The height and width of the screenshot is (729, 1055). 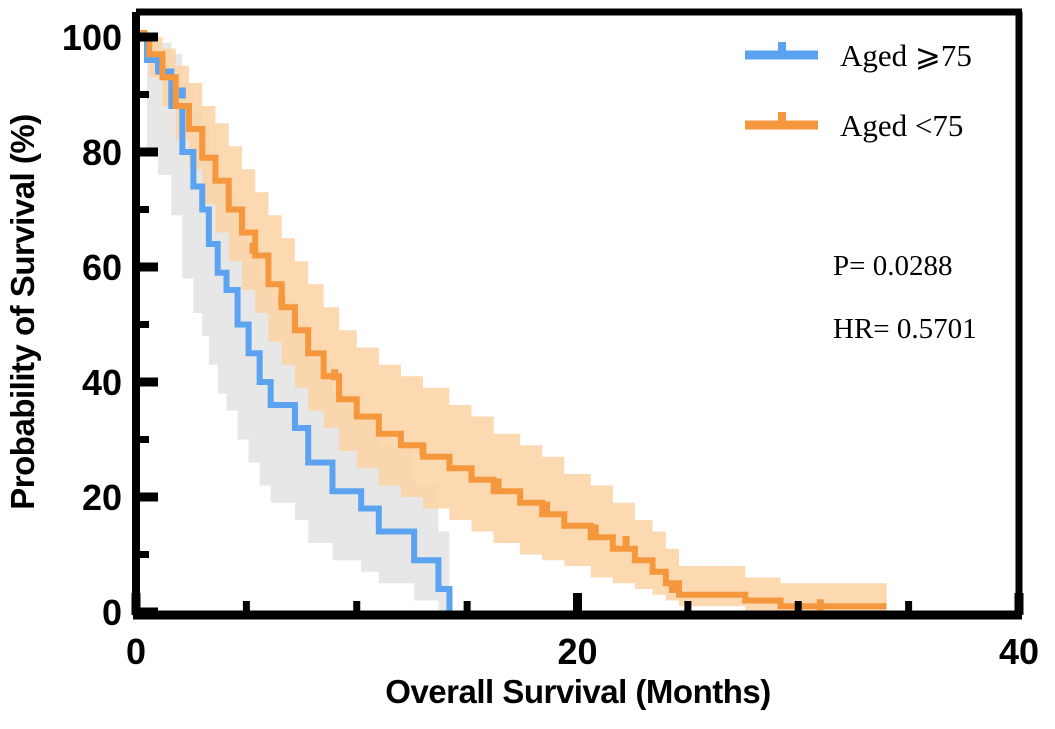 I want to click on y-axis-tick-label: 100, so click(x=92, y=37).